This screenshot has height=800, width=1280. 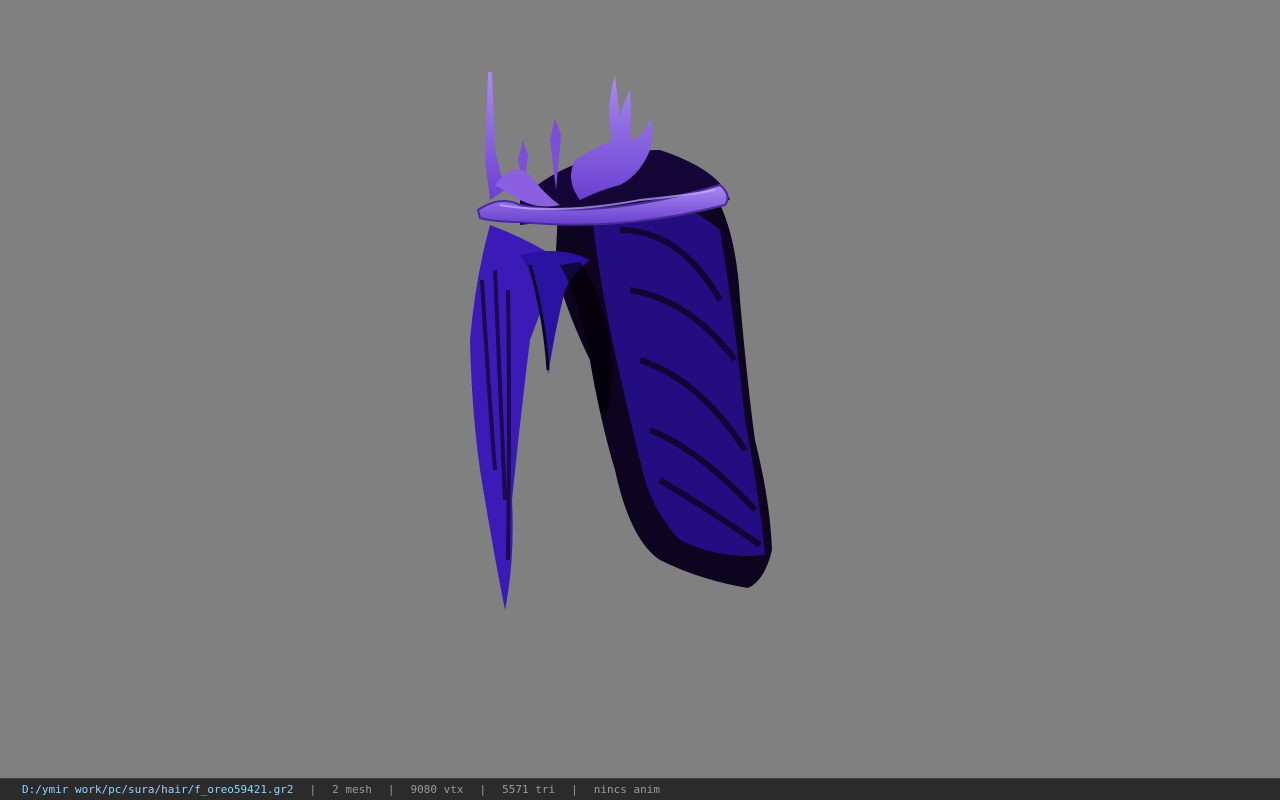 I want to click on triangle-count: 5571 tri, so click(x=529, y=789).